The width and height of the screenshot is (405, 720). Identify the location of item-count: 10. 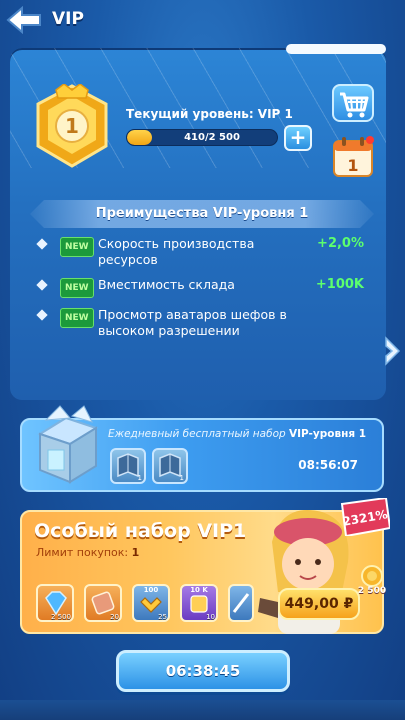
(210, 617).